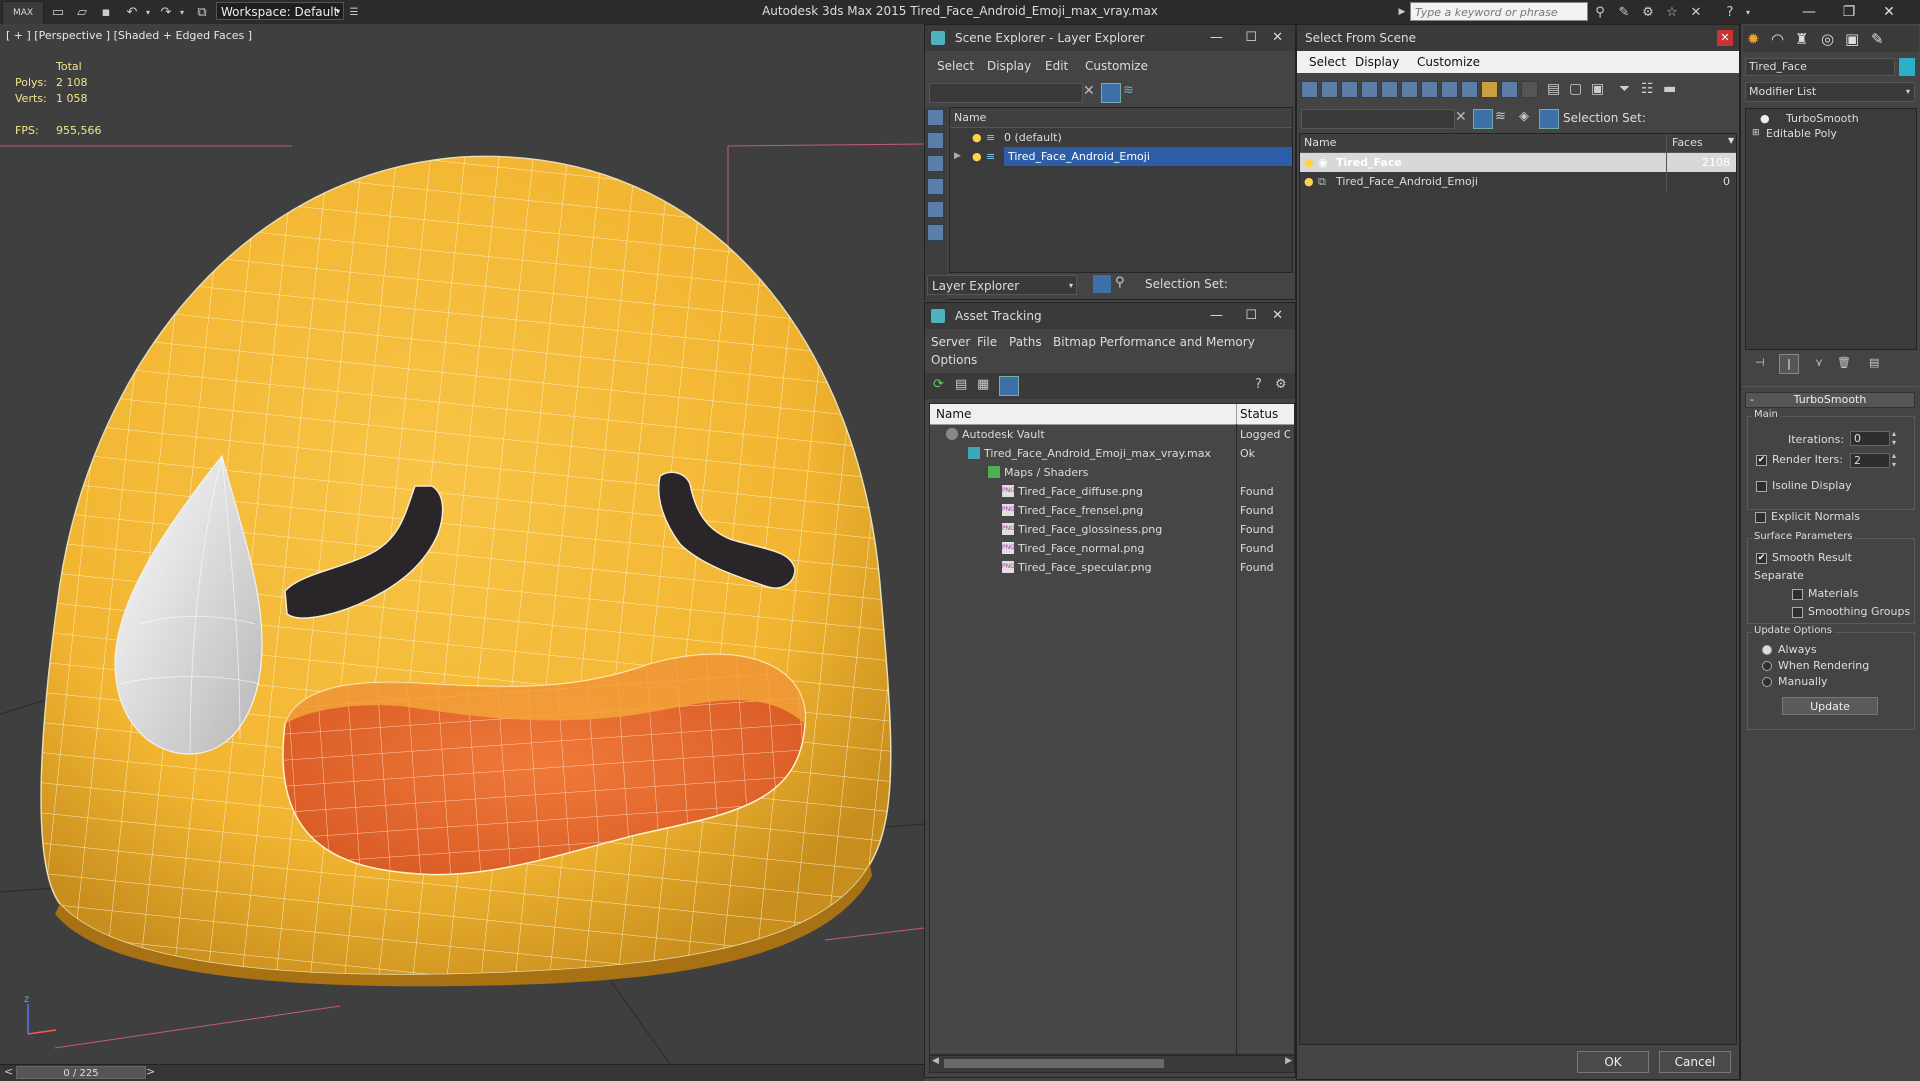  Describe the element at coordinates (1112, 472) in the screenshot. I see `asset-row: Maps / Shaders` at that location.